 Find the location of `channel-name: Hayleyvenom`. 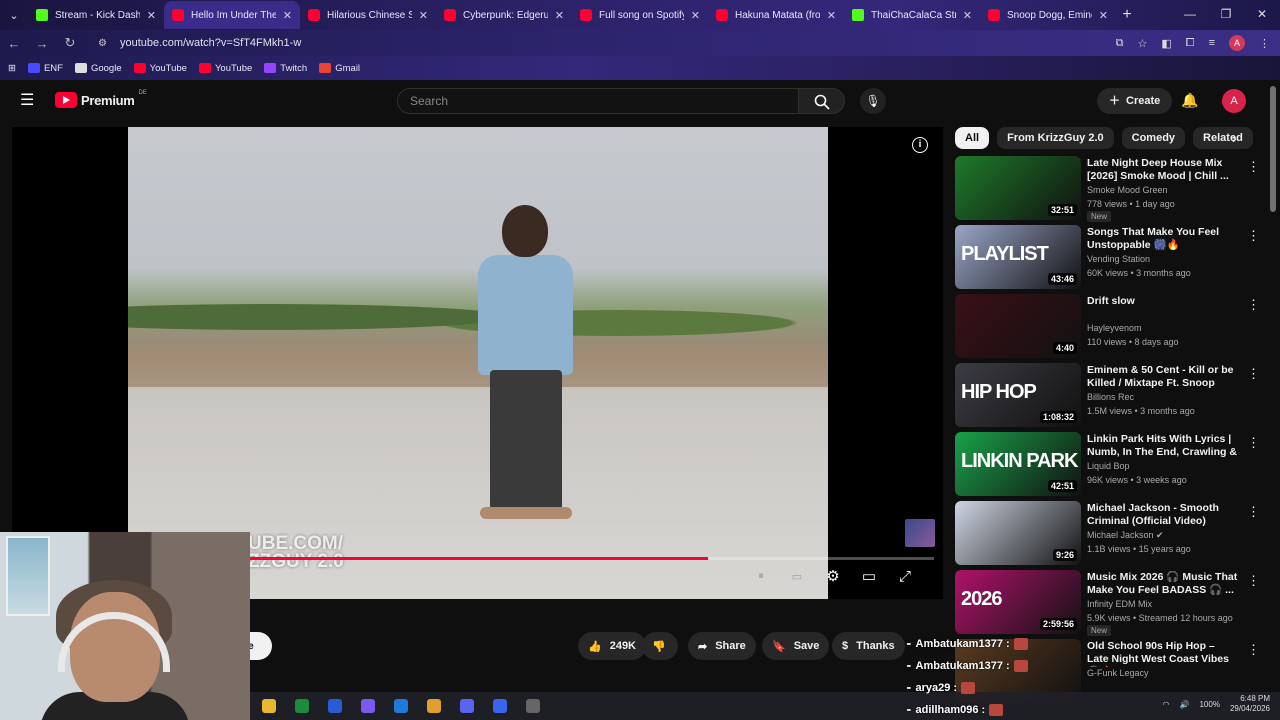

channel-name: Hayleyvenom is located at coordinates (1114, 328).